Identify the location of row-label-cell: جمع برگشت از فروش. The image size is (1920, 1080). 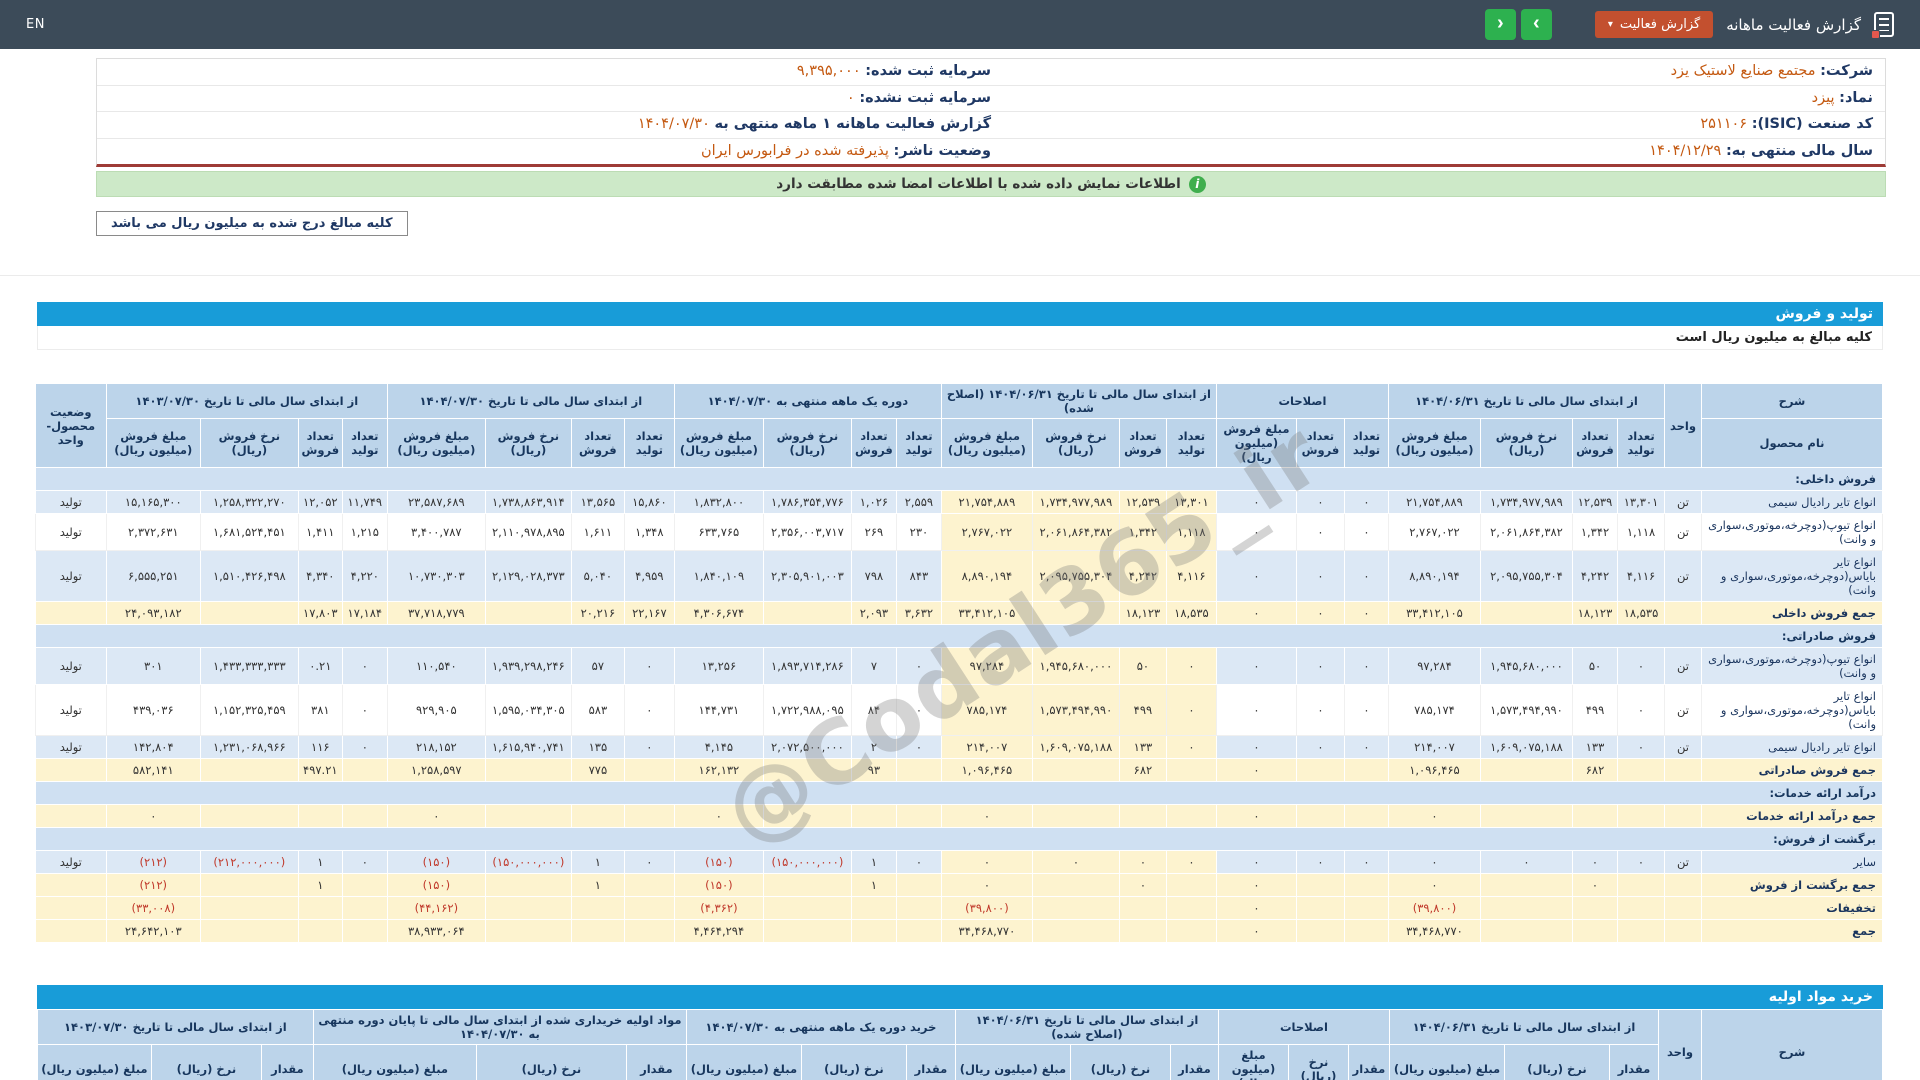
(1792, 885).